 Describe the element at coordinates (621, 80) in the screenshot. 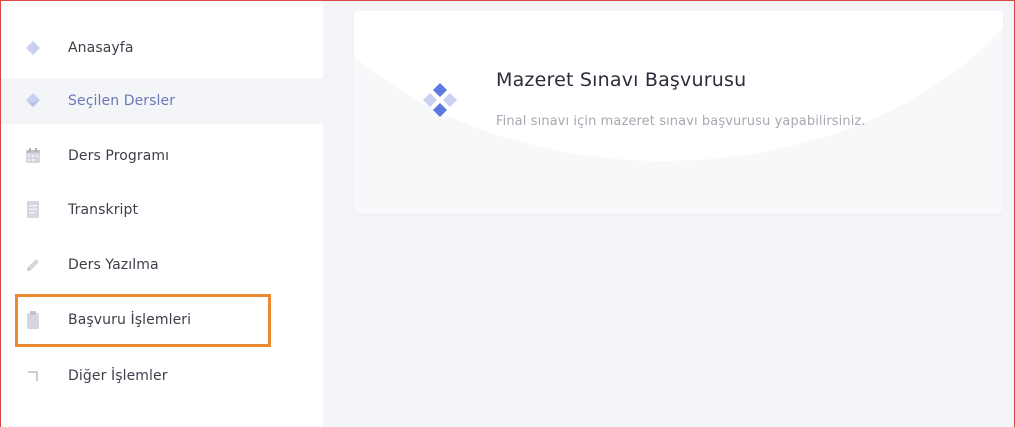

I see `card-title: Mazeret Sınavı Başvurusu` at that location.